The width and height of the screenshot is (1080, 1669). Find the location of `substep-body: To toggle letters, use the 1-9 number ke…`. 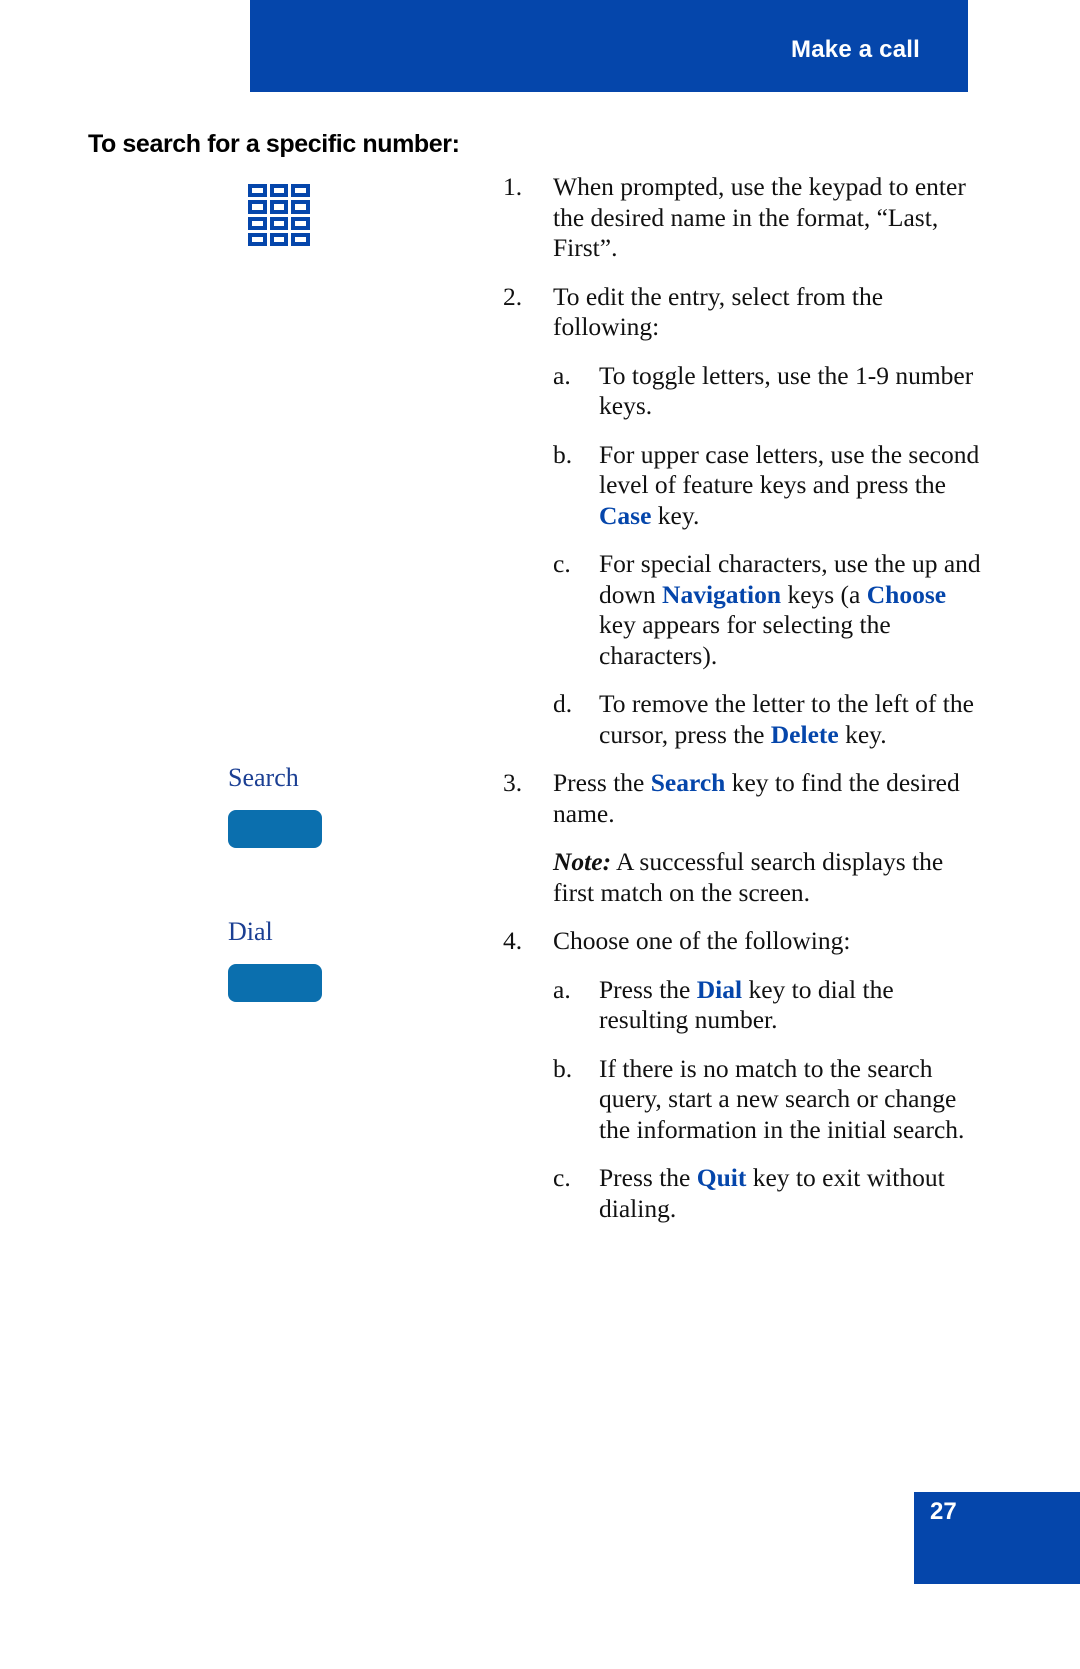

substep-body: To toggle letters, use the 1-9 number ke… is located at coordinates (791, 391).